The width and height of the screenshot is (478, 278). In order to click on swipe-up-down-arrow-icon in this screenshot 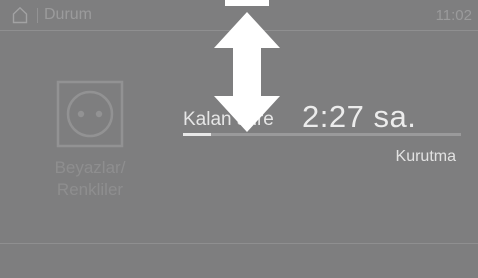, I will do `click(247, 72)`.